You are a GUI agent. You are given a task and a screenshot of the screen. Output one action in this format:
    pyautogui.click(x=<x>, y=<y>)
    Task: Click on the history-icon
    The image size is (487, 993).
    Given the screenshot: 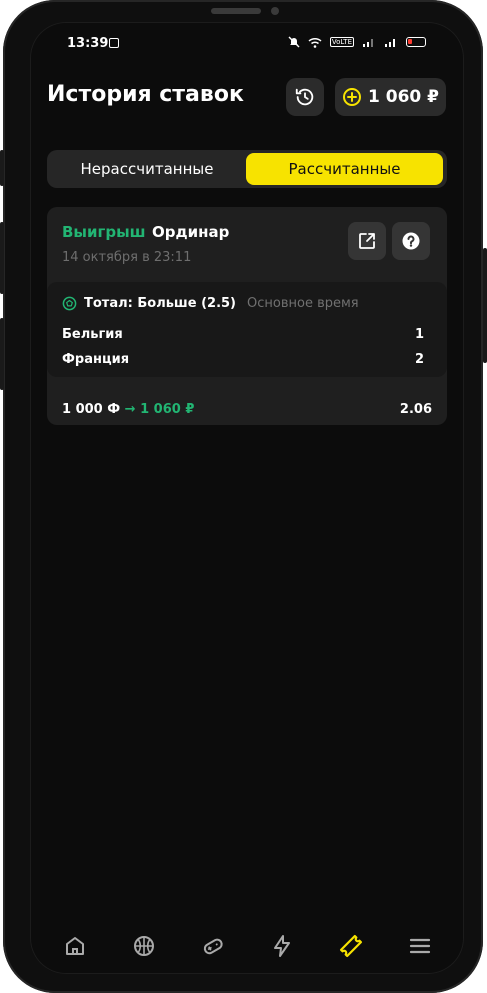 What is the action you would take?
    pyautogui.click(x=304, y=97)
    